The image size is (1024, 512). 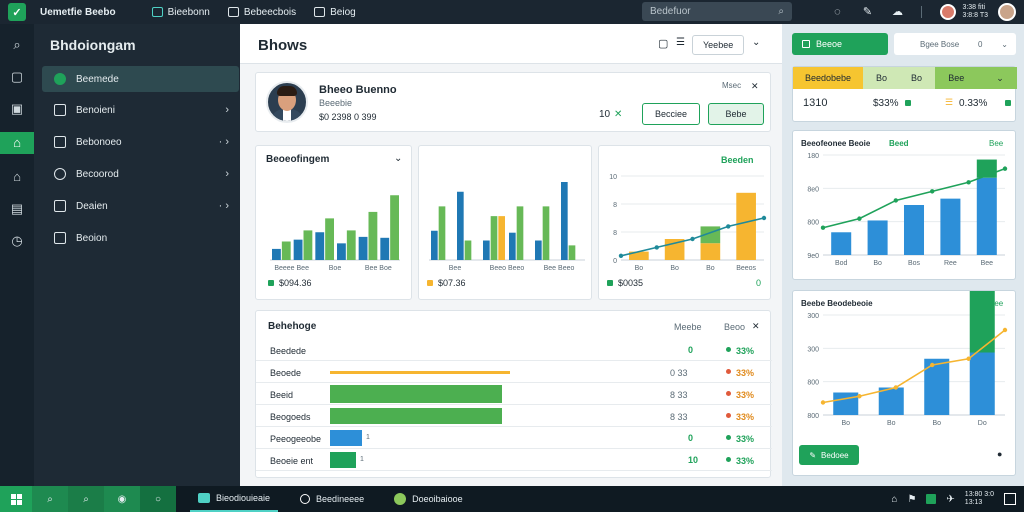 I want to click on secondary-action-button: Bebe, so click(x=736, y=114).